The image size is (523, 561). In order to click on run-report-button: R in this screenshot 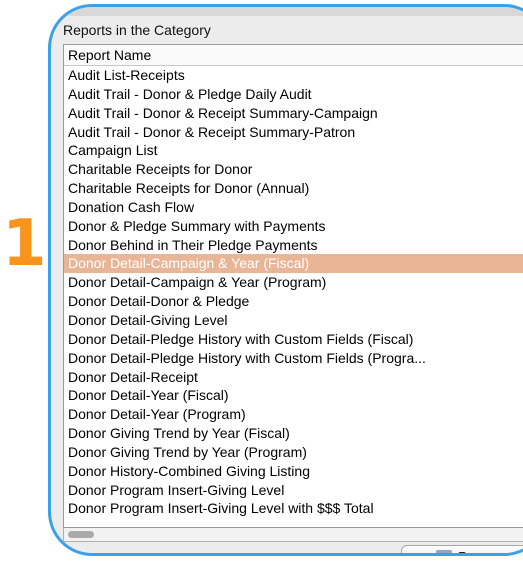, I will do `click(462, 549)`.